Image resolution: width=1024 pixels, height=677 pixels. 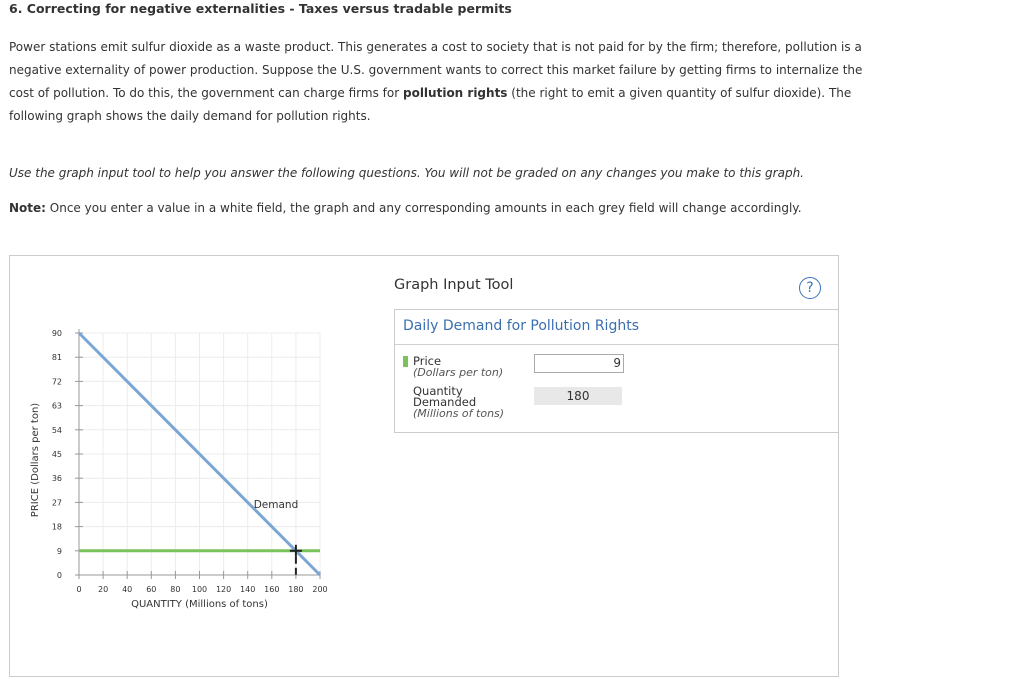 What do you see at coordinates (57, 381) in the screenshot?
I see `y-tick-label: 72` at bounding box center [57, 381].